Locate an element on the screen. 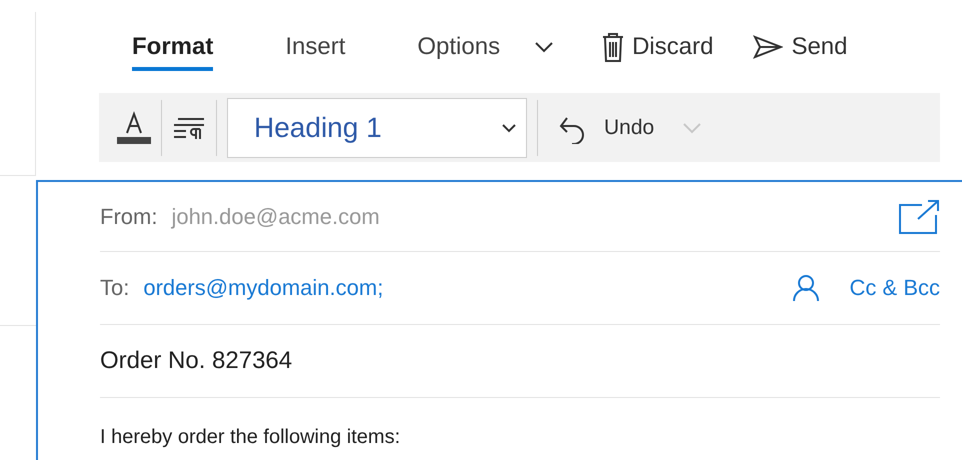 The image size is (962, 460). send-button: Send is located at coordinates (800, 46).